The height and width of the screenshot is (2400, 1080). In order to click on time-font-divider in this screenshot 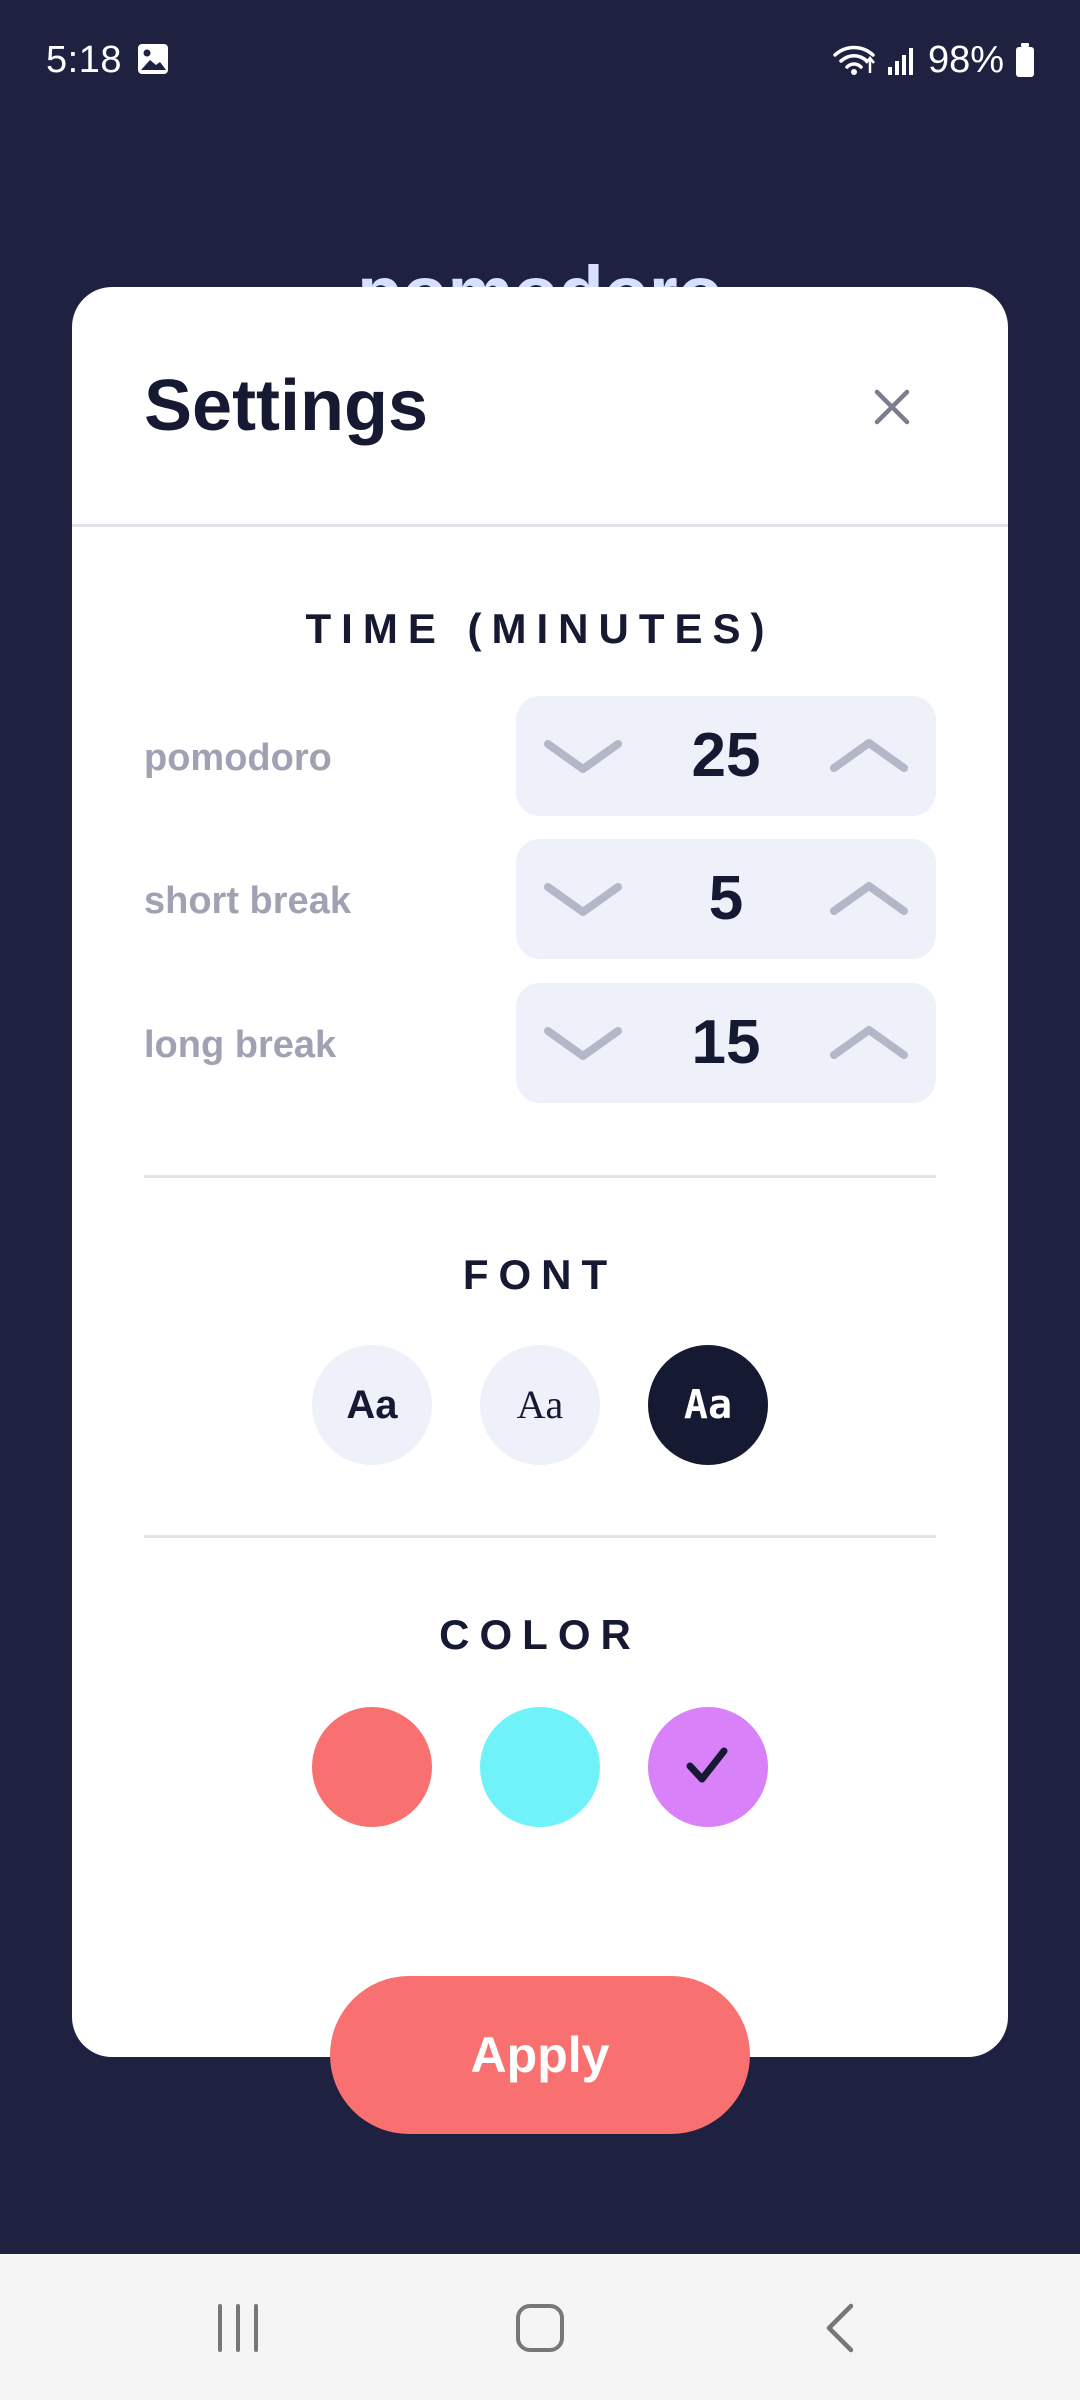, I will do `click(540, 1176)`.